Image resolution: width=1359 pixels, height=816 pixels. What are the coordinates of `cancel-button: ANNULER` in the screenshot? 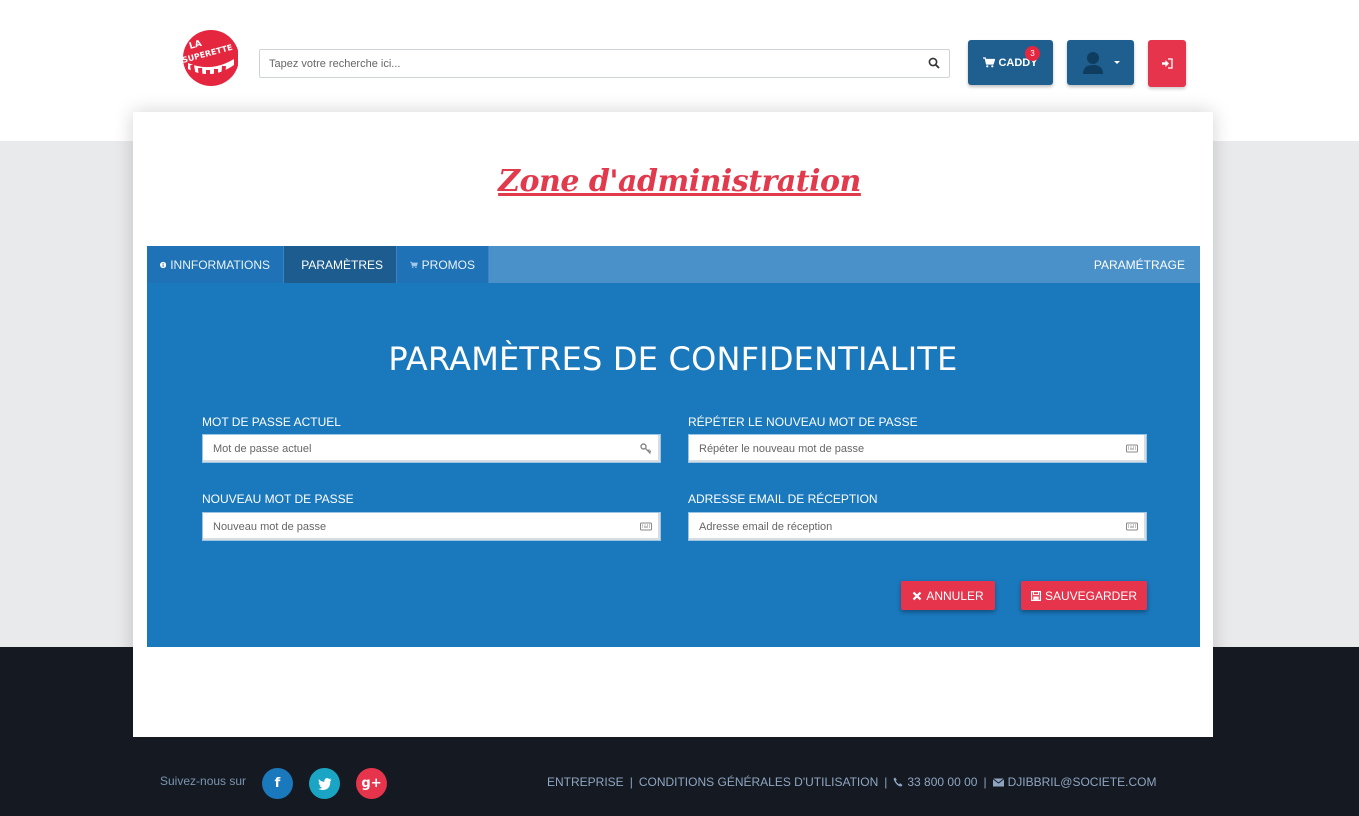 It's located at (948, 595).